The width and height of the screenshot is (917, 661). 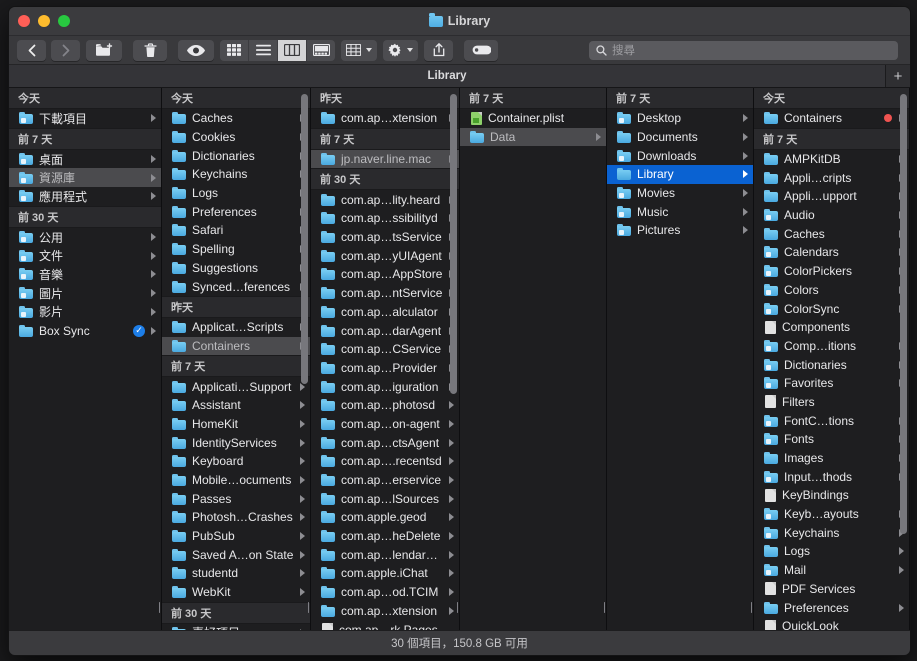 I want to click on file-row: com.ap…erservice, so click(x=385, y=480).